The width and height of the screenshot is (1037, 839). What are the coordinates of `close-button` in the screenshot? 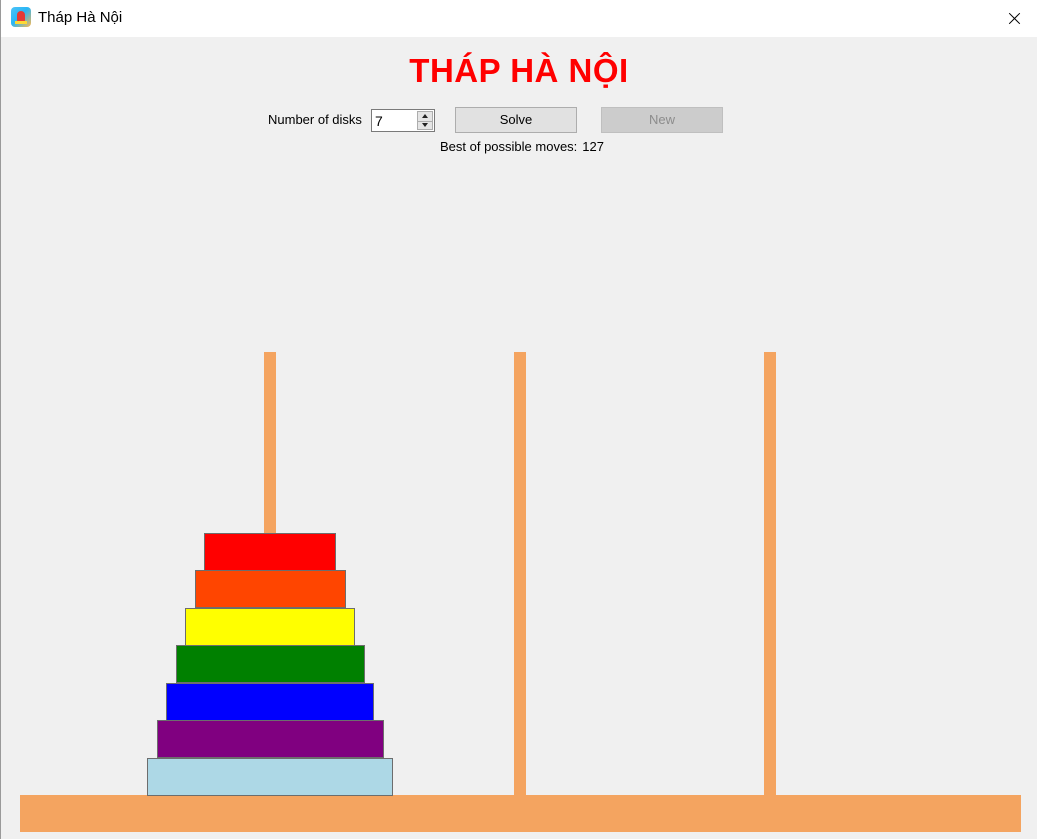 It's located at (1014, 18).